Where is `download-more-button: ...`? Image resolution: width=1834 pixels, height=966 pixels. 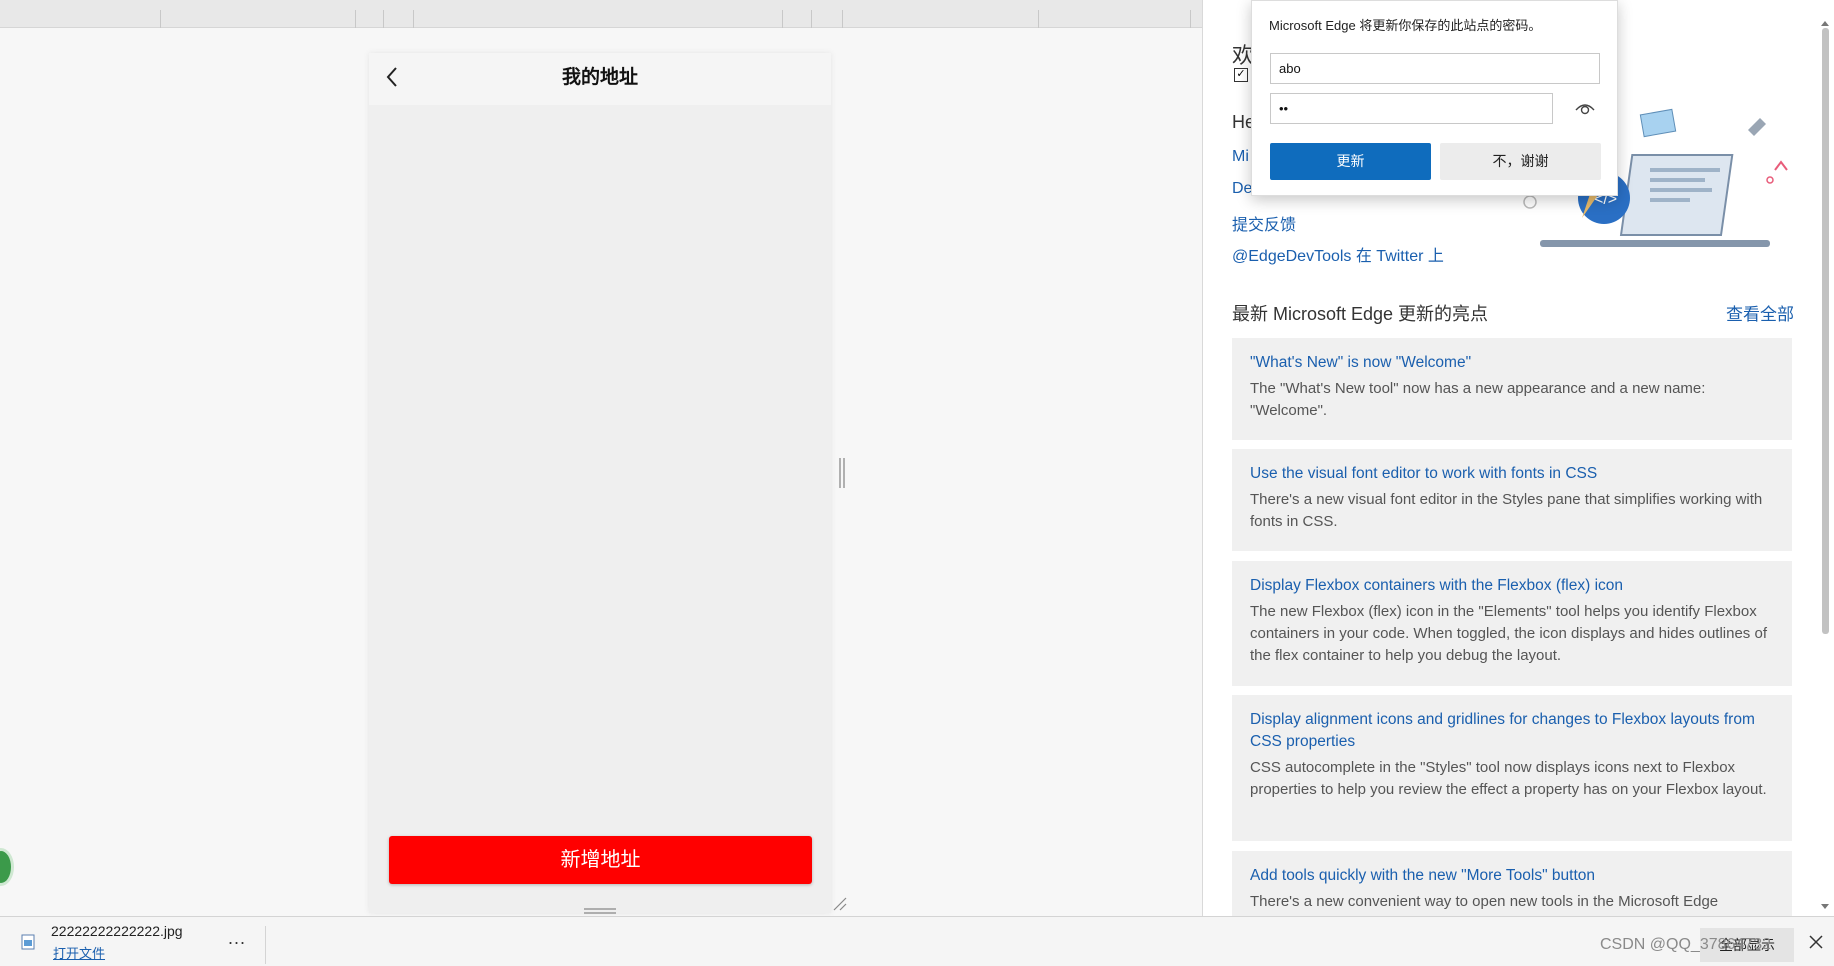
download-more-button: ... is located at coordinates (237, 938).